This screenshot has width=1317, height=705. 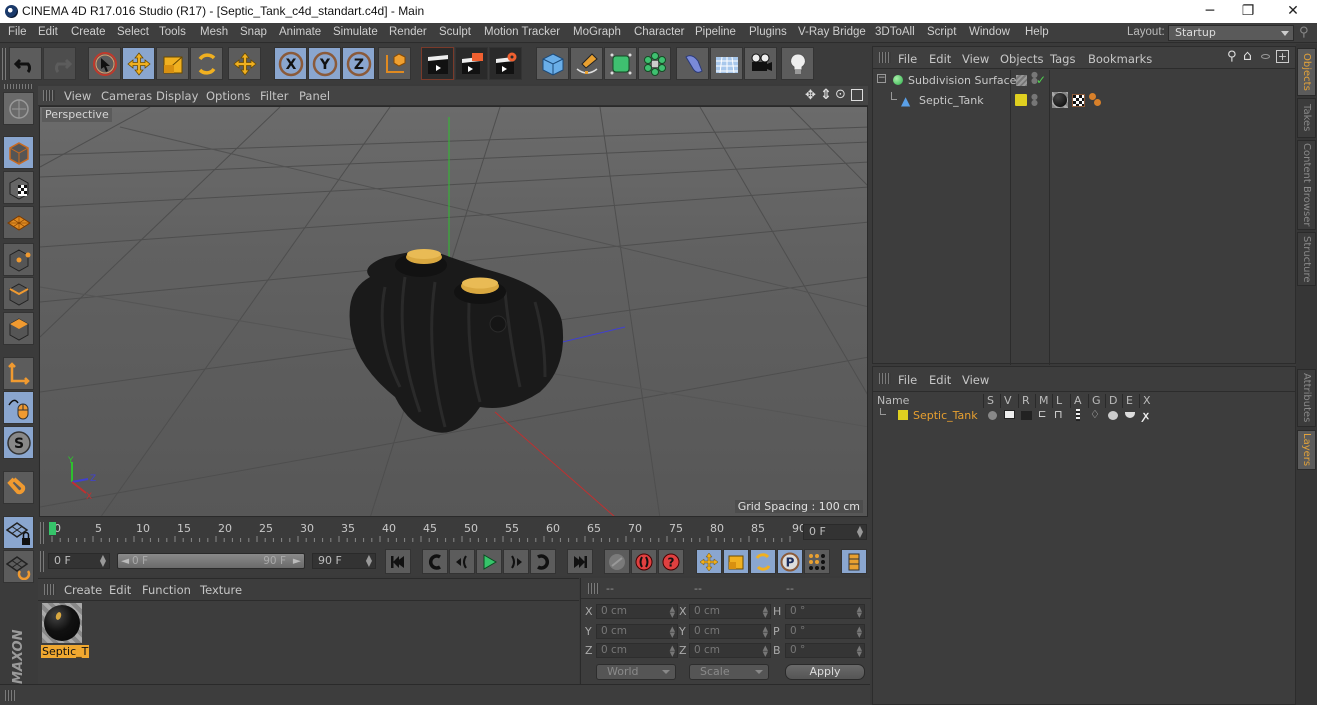 I want to click on view-toggle-icon, so click(x=1009, y=414).